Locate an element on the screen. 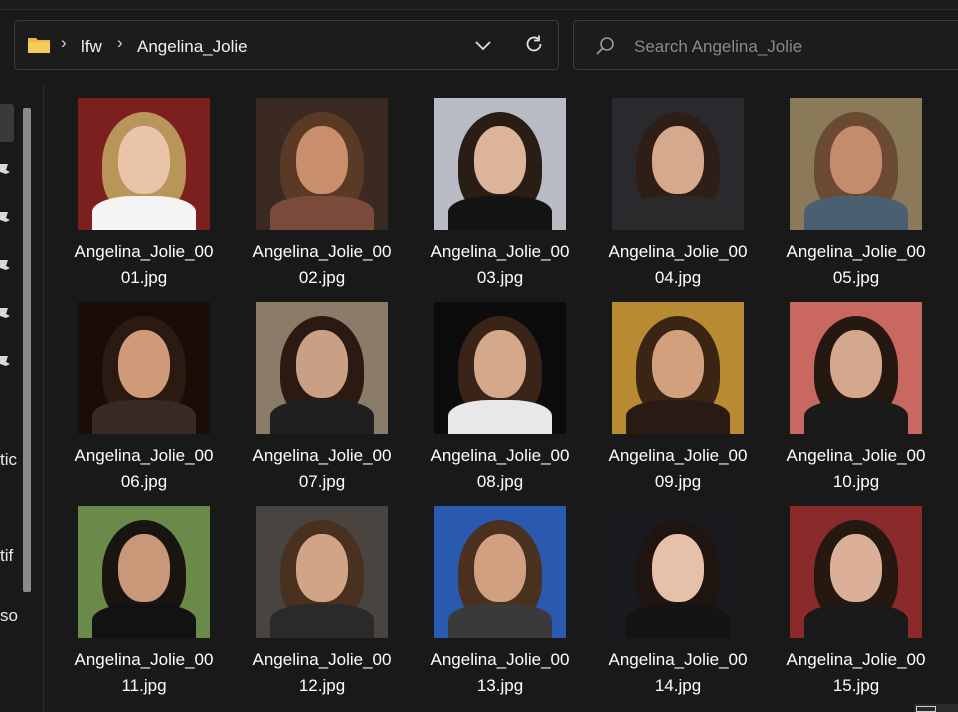  file-item: Angelina_Jolie_00 07.jpg is located at coordinates (329, 402).